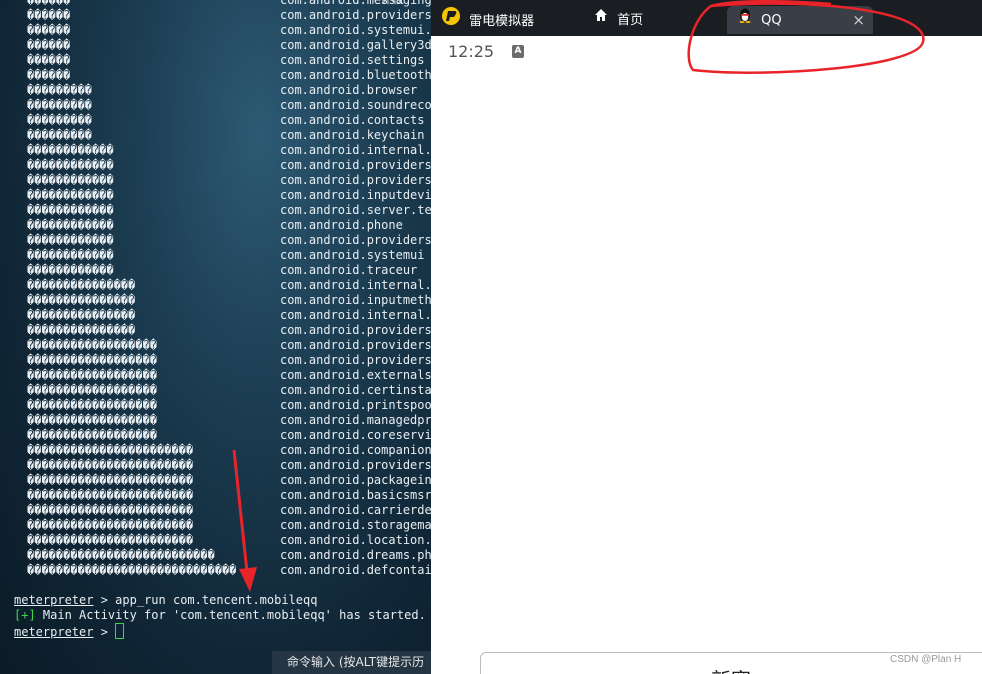 The image size is (982, 674). I want to click on tab-home: 首页, so click(618, 20).